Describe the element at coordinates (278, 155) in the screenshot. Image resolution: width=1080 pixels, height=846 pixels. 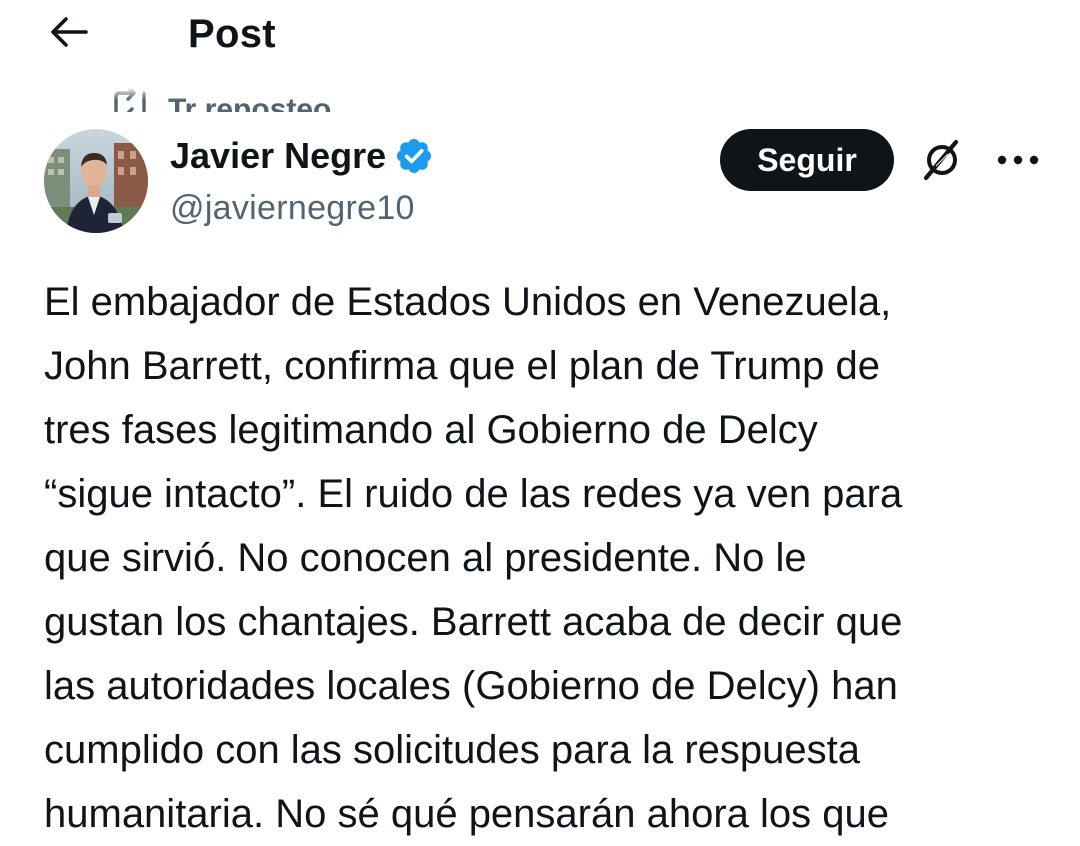
I see `author-name-text: Javier Negre` at that location.